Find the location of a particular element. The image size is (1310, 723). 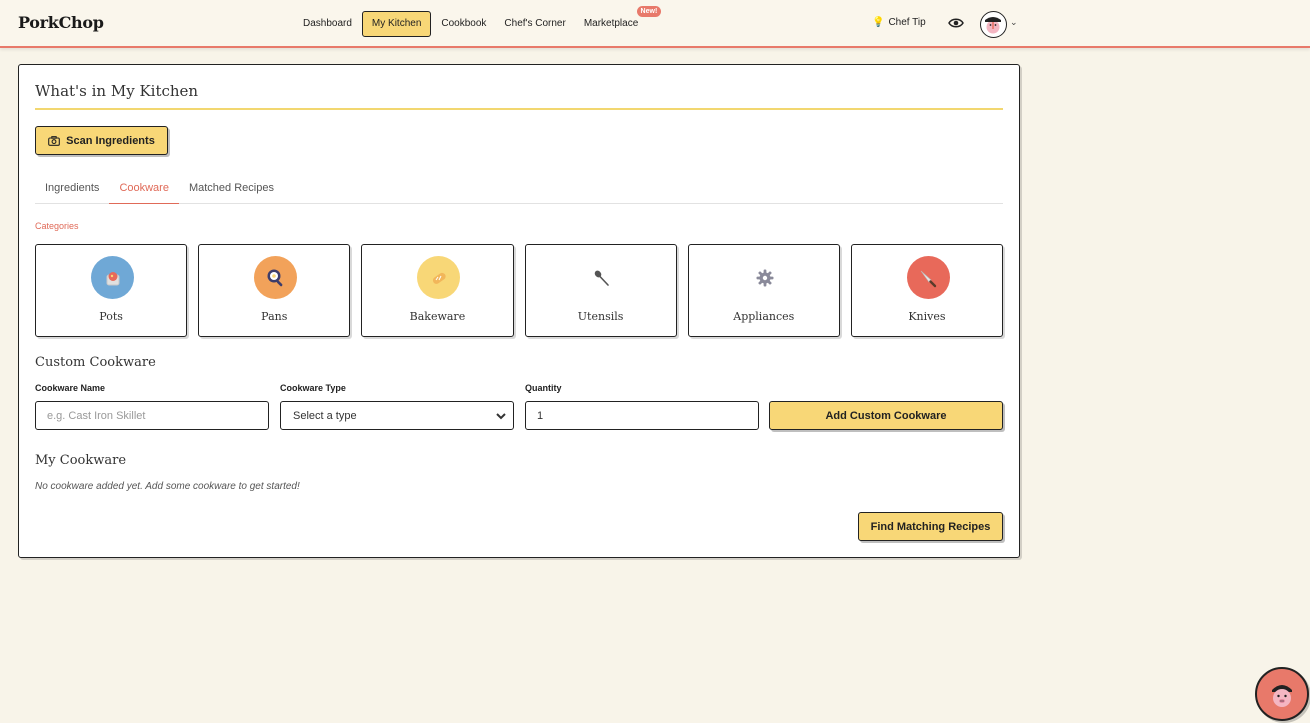

category-label: Utensils is located at coordinates (600, 316).